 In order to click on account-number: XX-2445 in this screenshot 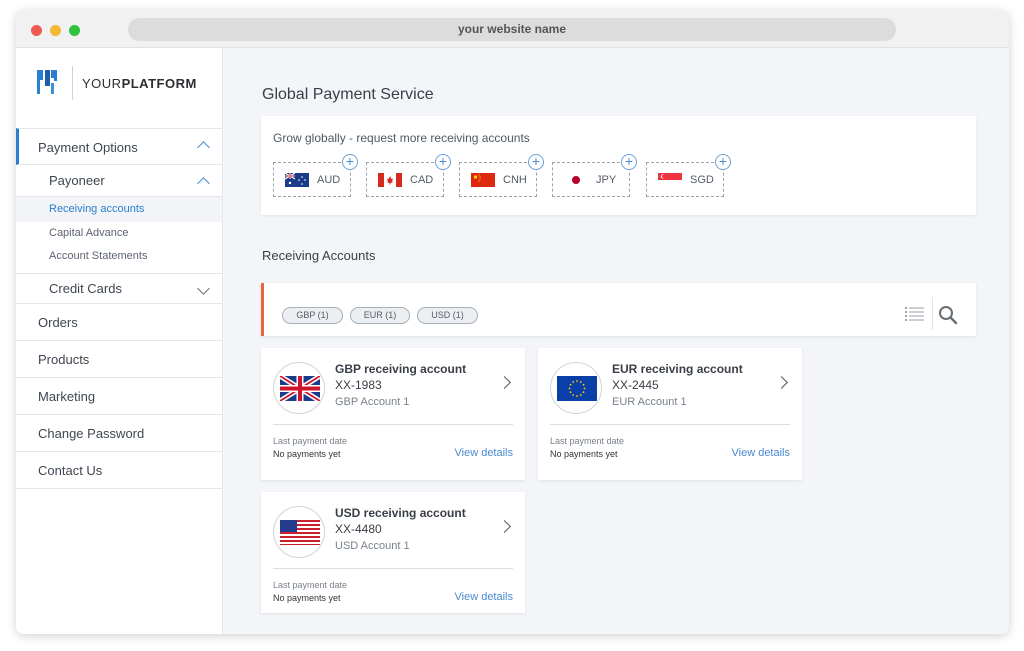, I will do `click(635, 385)`.